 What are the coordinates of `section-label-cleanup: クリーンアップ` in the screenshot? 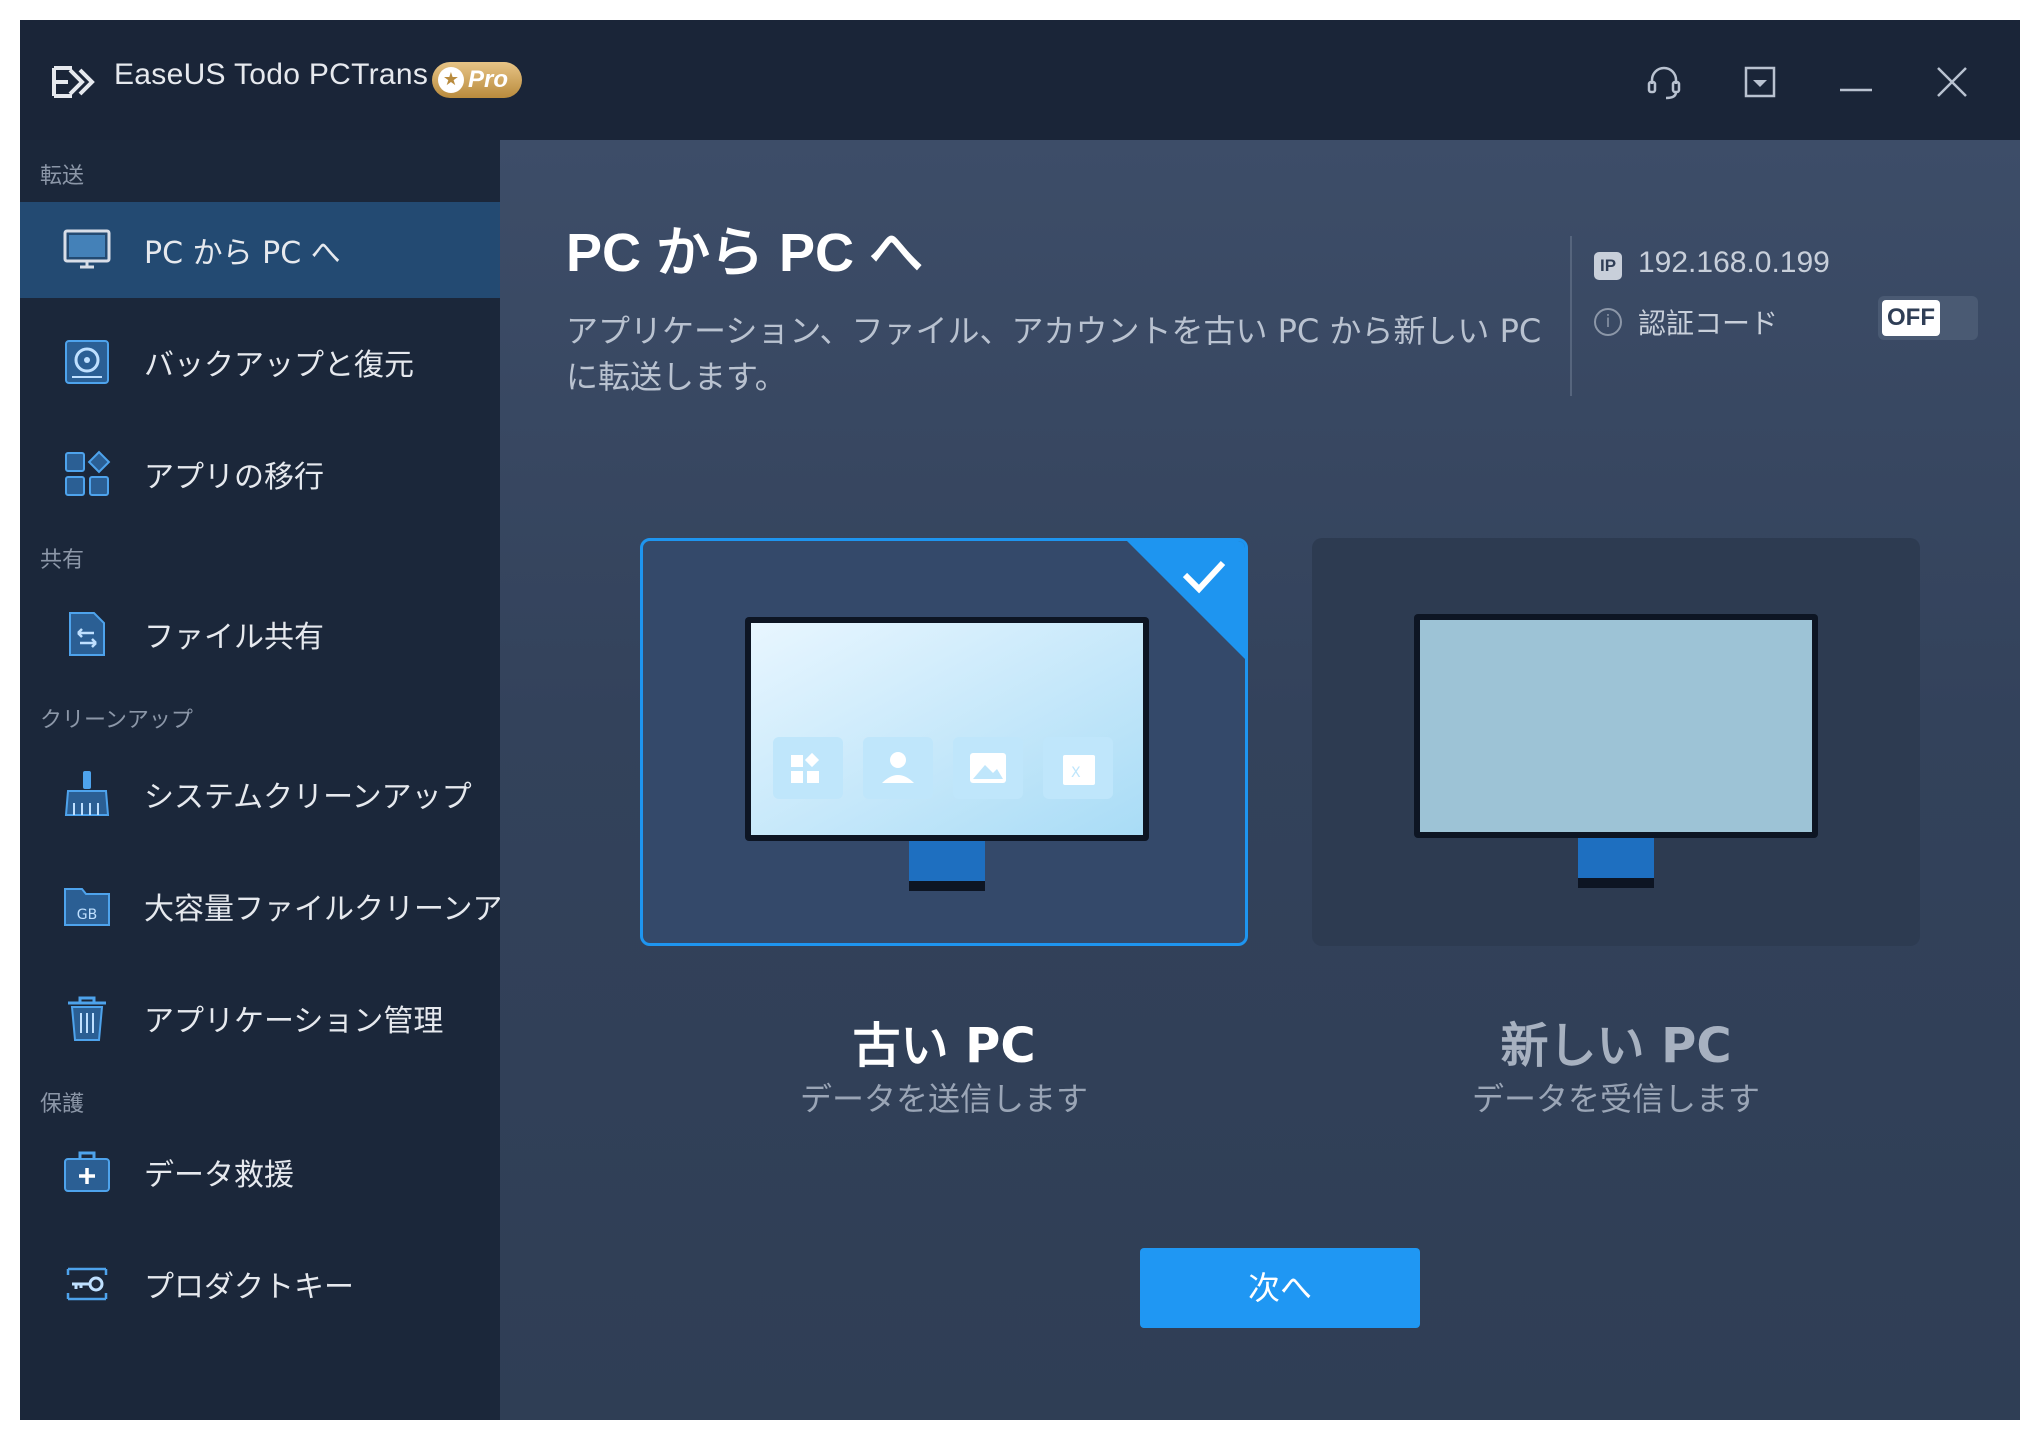 It's located at (116, 720).